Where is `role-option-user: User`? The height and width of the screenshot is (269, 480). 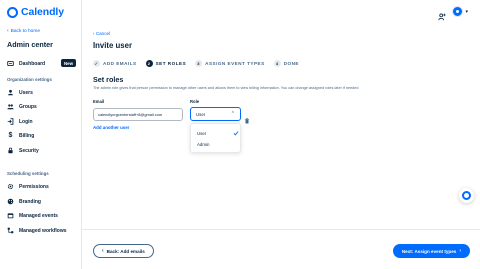 role-option-user: User is located at coordinates (218, 133).